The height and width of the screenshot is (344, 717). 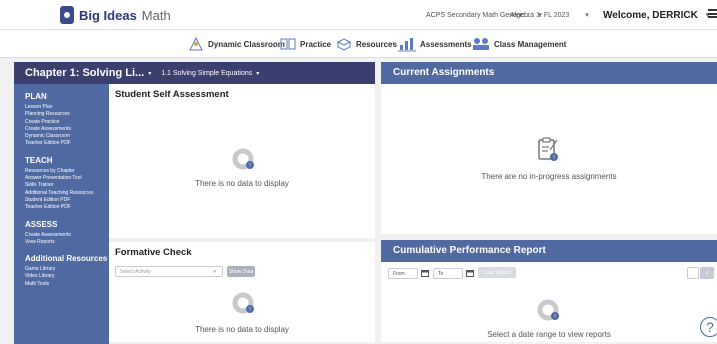 What do you see at coordinates (549, 334) in the screenshot?
I see `empty-message: Select a date range to view reports` at bounding box center [549, 334].